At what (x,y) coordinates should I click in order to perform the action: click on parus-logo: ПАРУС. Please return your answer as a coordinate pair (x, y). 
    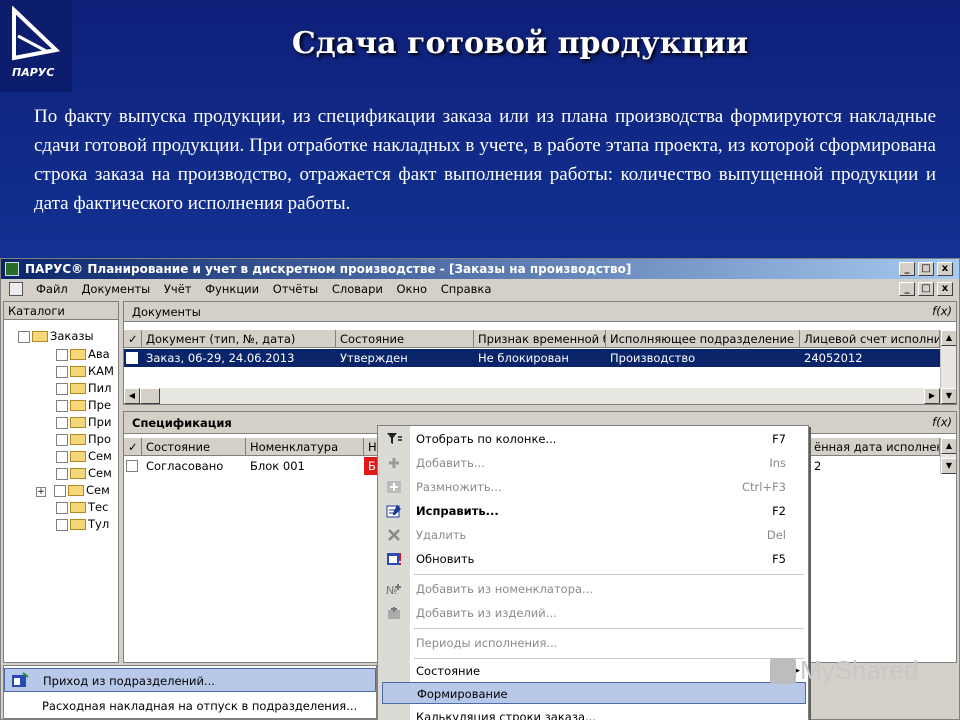
    Looking at the image, I should click on (36, 46).